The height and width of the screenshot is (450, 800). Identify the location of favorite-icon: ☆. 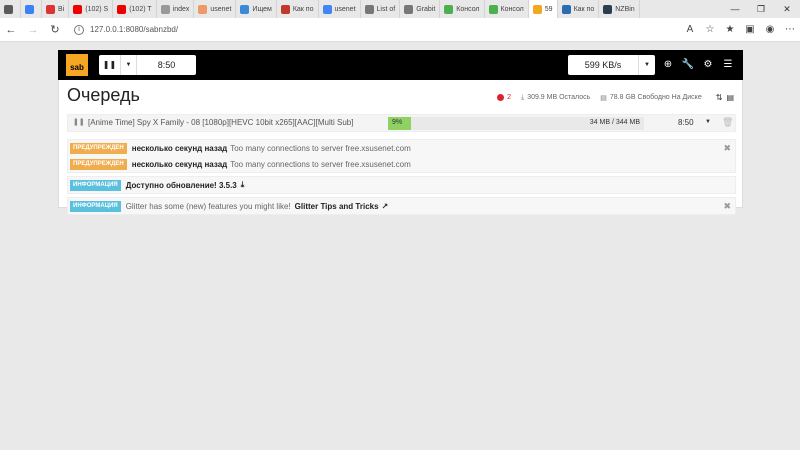
(710, 29).